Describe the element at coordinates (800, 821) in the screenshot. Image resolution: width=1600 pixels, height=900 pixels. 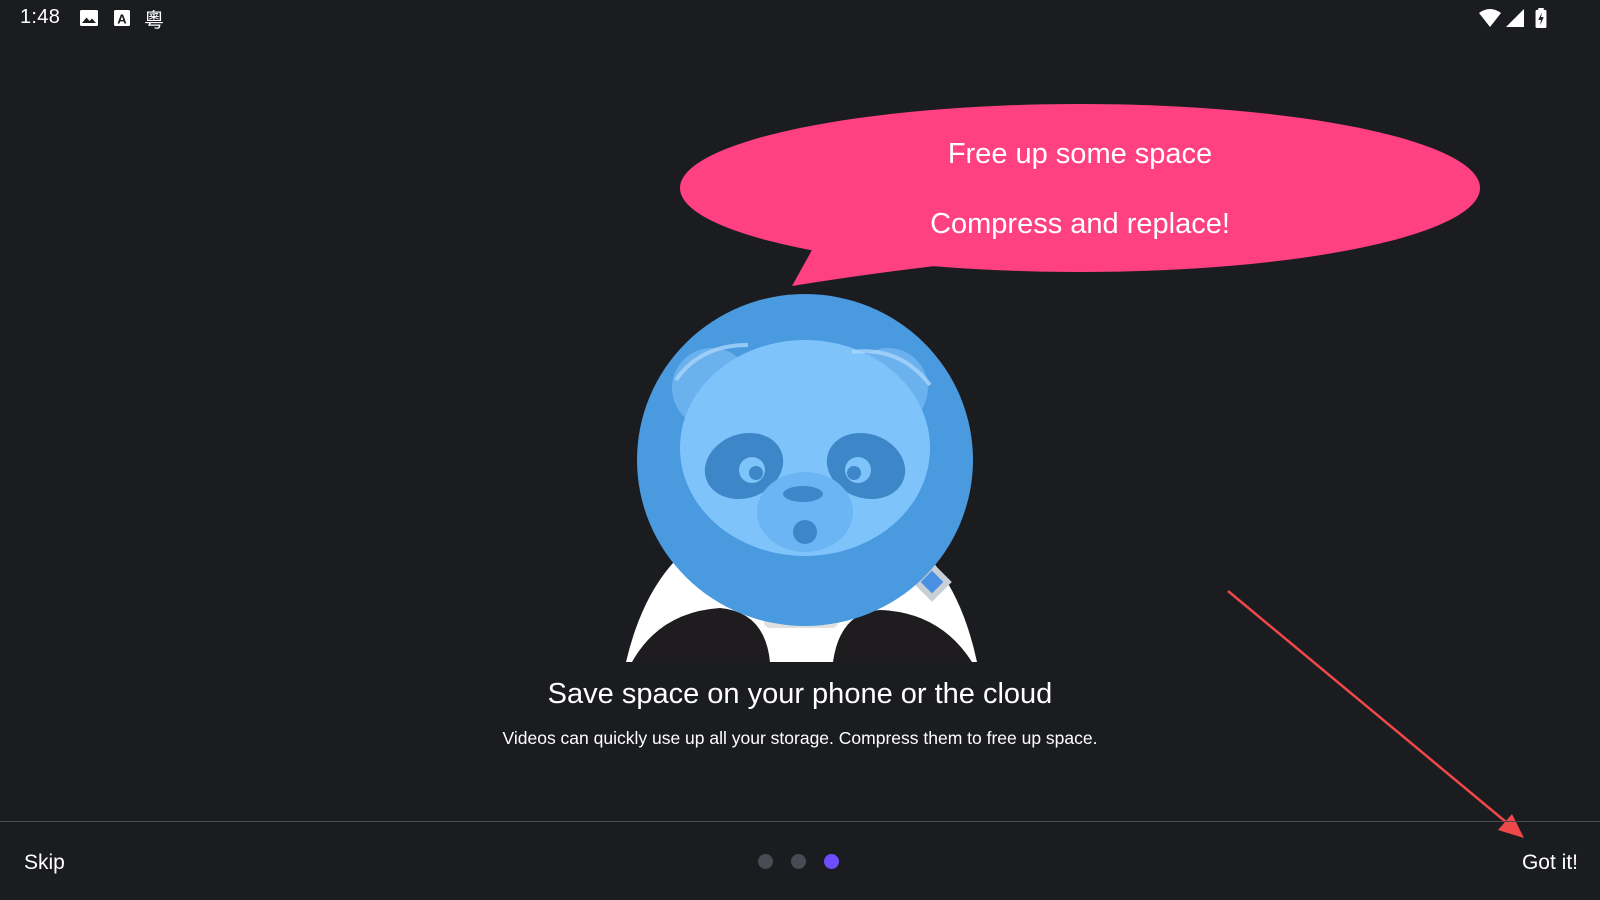
I see `footer-divider` at that location.